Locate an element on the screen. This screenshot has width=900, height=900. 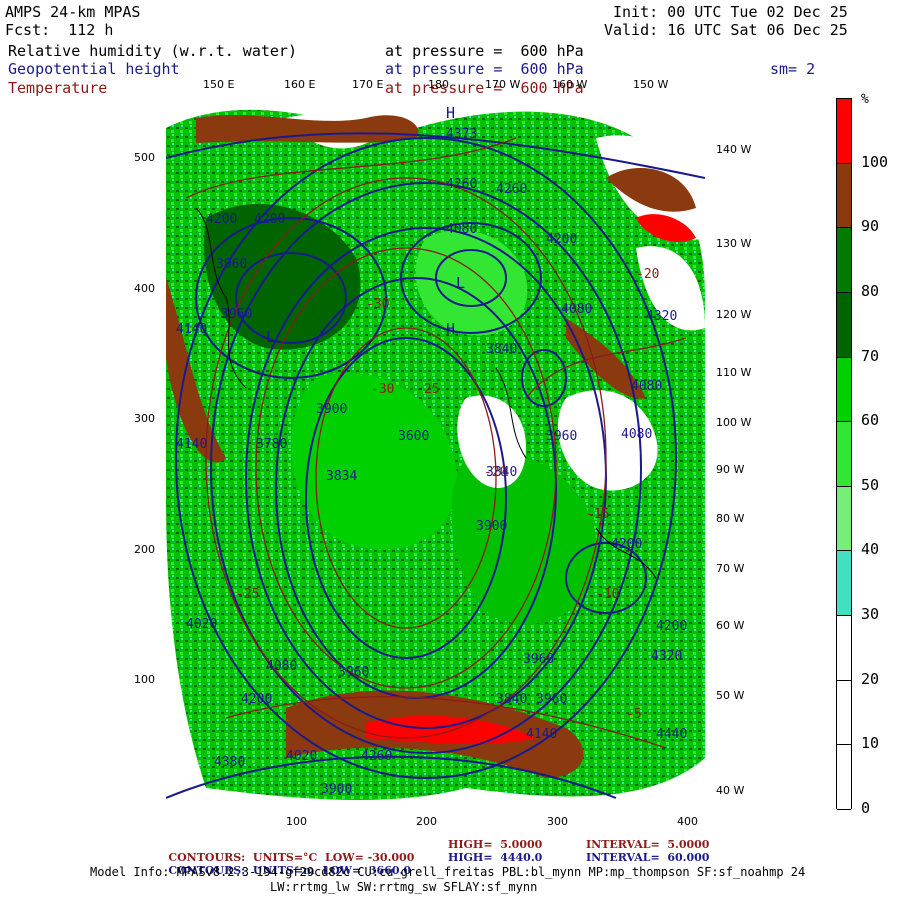
x-tick: 300 is located at coordinates (557, 821).